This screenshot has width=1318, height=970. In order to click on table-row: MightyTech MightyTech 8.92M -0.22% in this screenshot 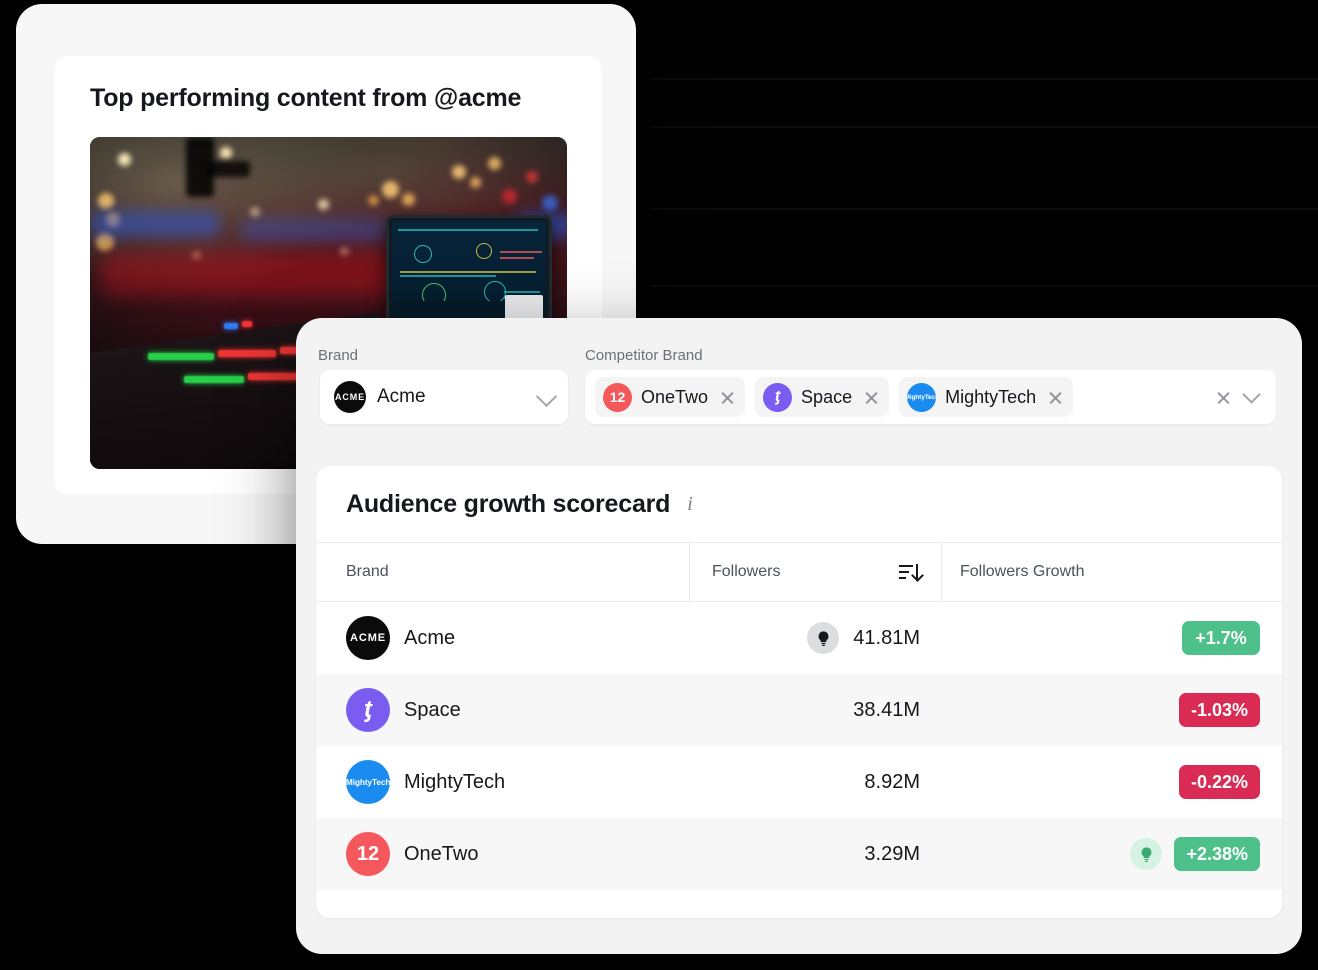, I will do `click(799, 782)`.